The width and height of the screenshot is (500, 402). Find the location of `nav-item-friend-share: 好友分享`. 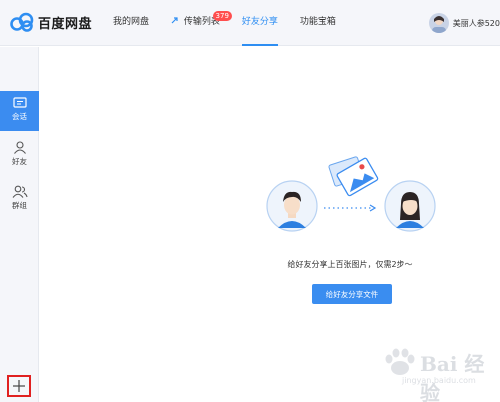

nav-item-friend-share: 好友分享 is located at coordinates (259, 23).